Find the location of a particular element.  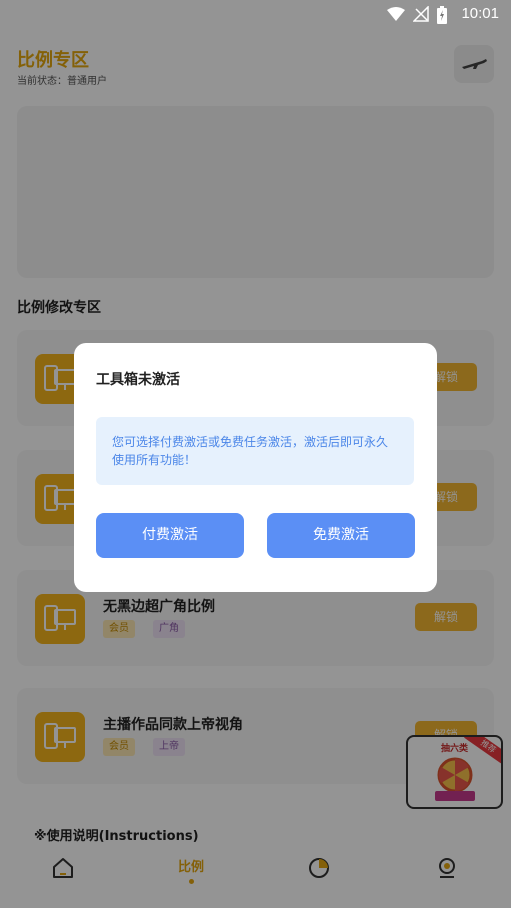

status-bar: 10:01 is located at coordinates (255, 15).